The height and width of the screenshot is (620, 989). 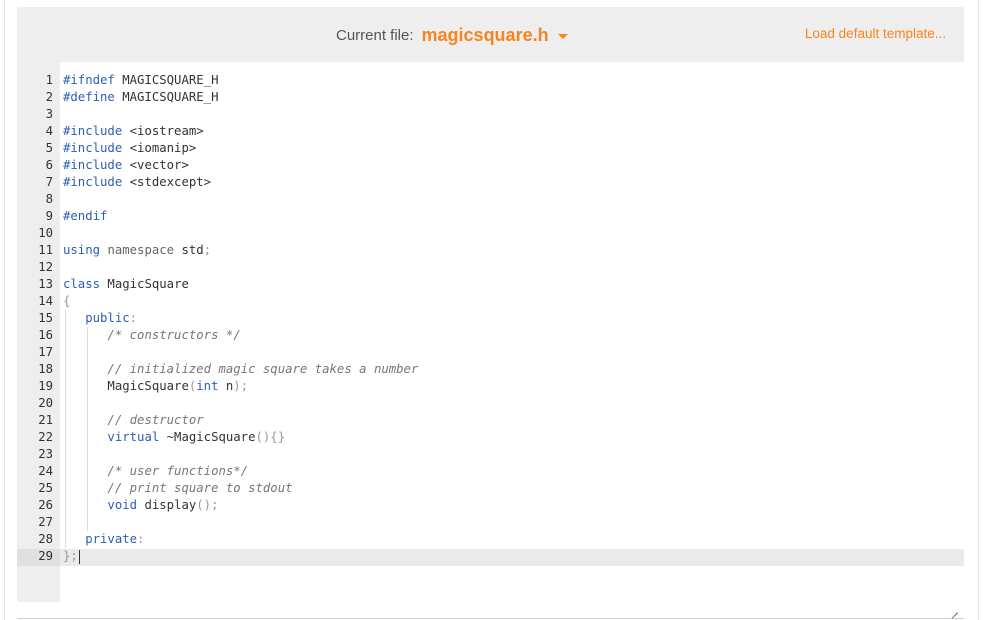 What do you see at coordinates (45, 454) in the screenshot?
I see `line-number: 23` at bounding box center [45, 454].